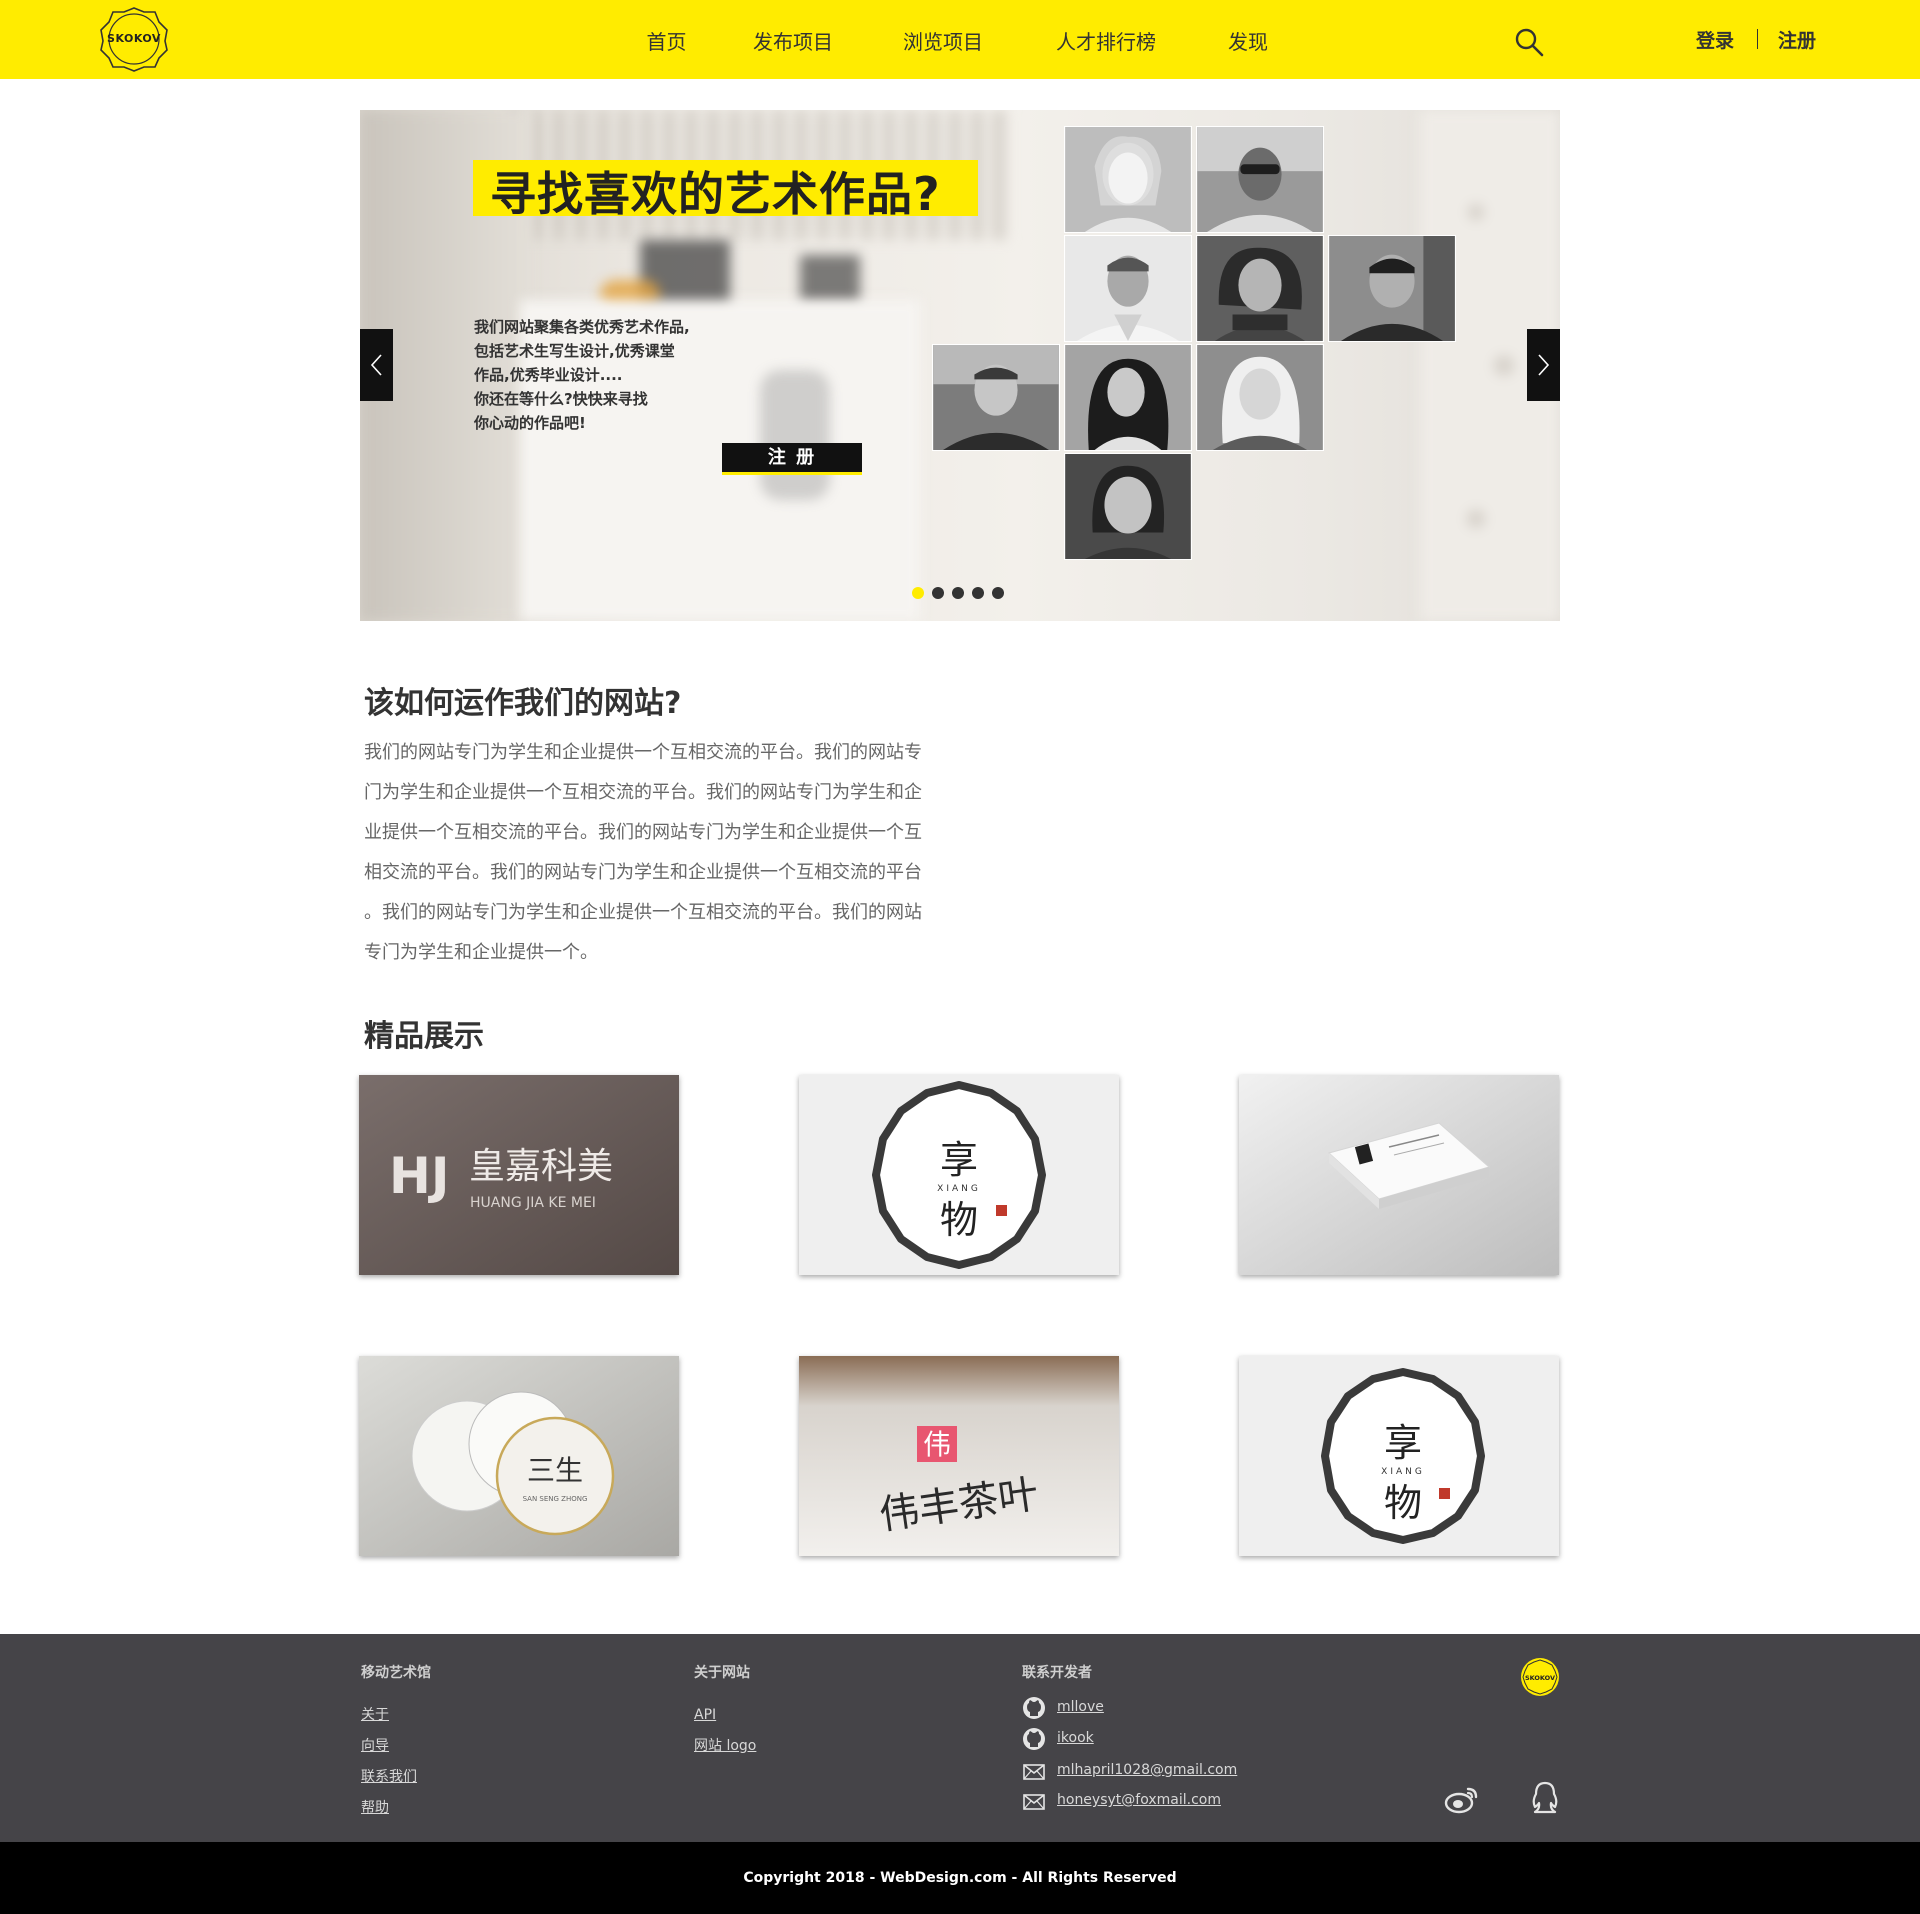 The height and width of the screenshot is (1914, 1920). Describe the element at coordinates (555, 1499) in the screenshot. I see `showcase-card-subtitle: SAN SENG ZHONG` at that location.